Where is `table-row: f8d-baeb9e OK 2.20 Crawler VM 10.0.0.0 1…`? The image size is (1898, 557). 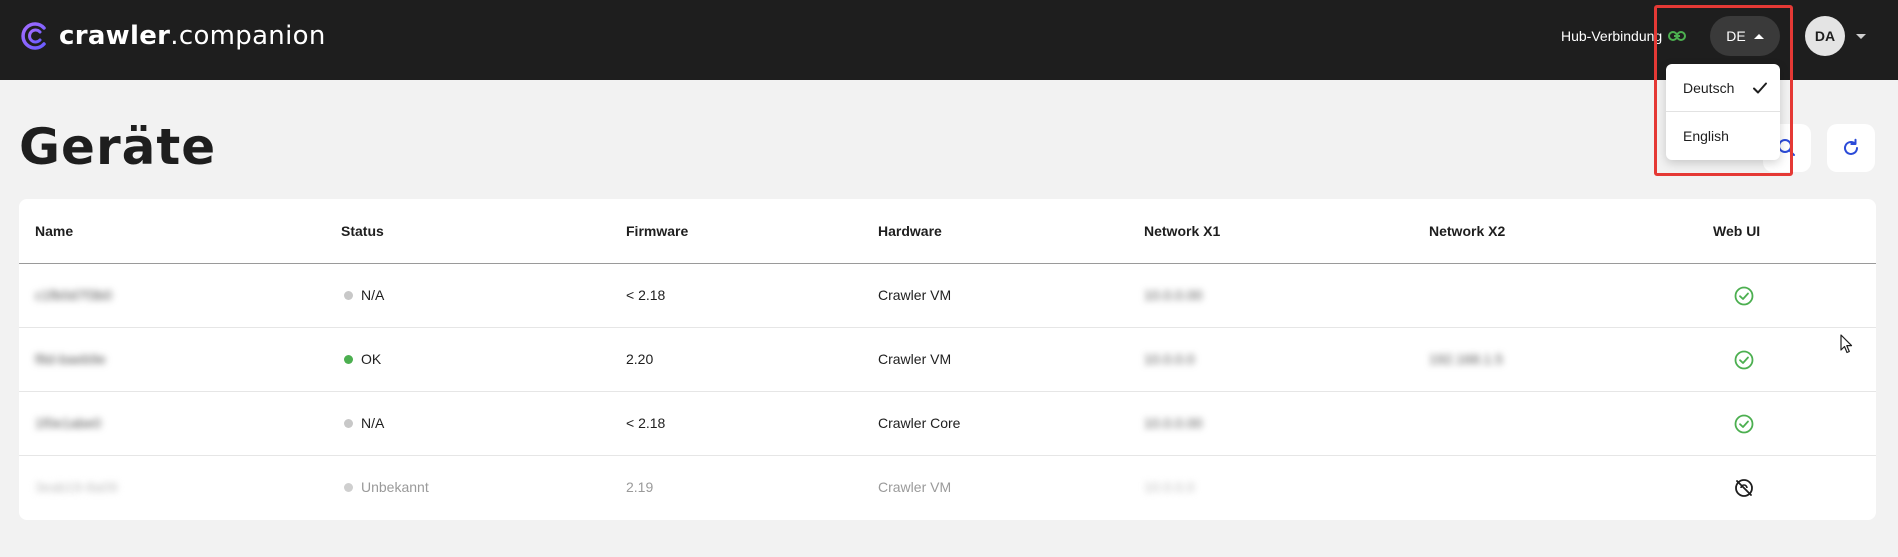 table-row: f8d-baeb9e OK 2.20 Crawler VM 10.0.0.0 1… is located at coordinates (947, 360).